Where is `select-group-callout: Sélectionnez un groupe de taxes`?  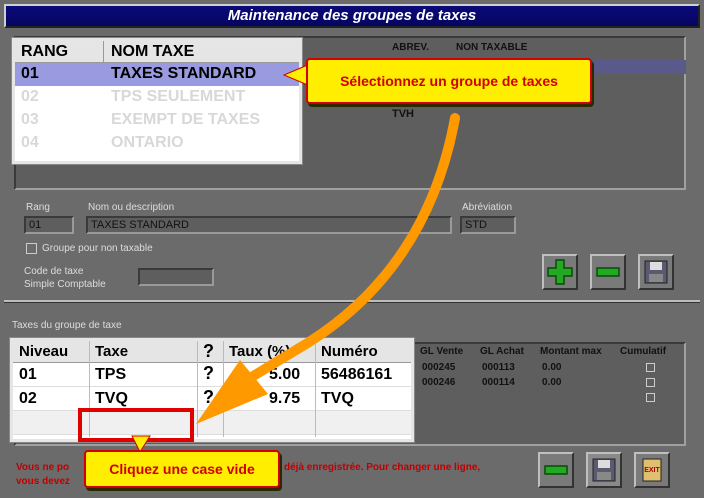 select-group-callout: Sélectionnez un groupe de taxes is located at coordinates (449, 81).